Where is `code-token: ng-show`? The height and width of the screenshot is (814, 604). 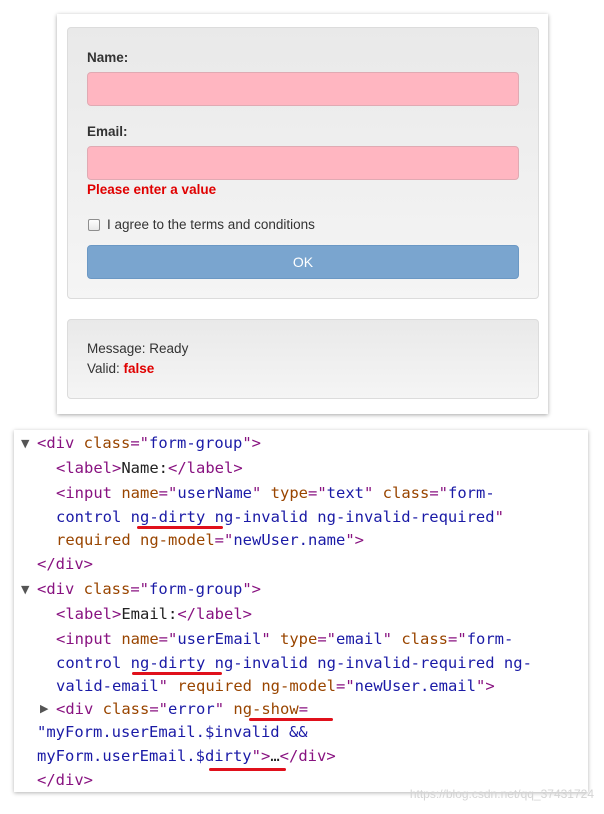 code-token: ng-show is located at coordinates (266, 709).